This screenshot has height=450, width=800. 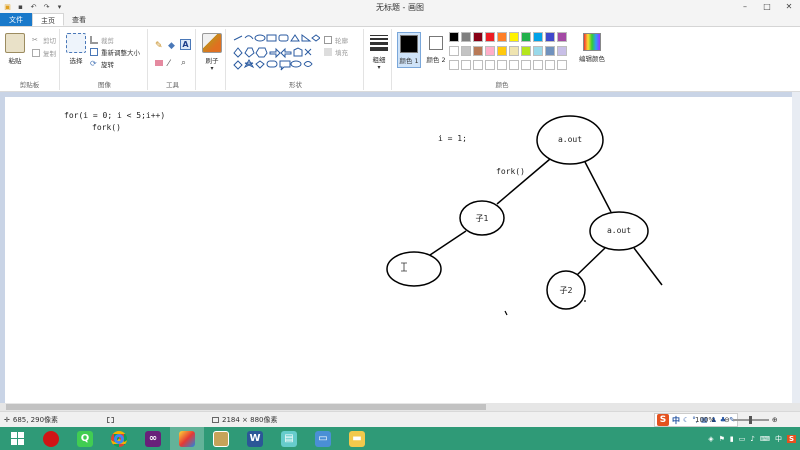 What do you see at coordinates (745, 6) in the screenshot?
I see `minimize-icon: –` at bounding box center [745, 6].